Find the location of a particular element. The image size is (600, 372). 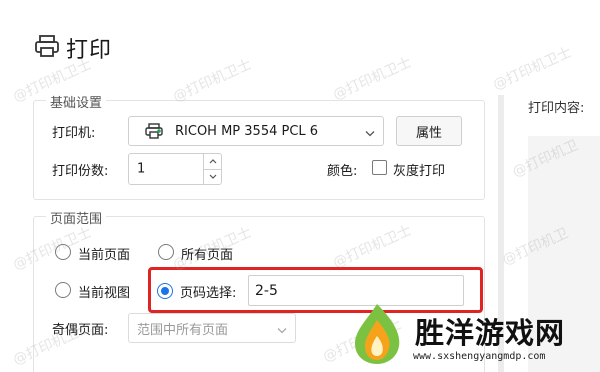

site-url: www.sxshengyangmdp.com is located at coordinates (479, 356).